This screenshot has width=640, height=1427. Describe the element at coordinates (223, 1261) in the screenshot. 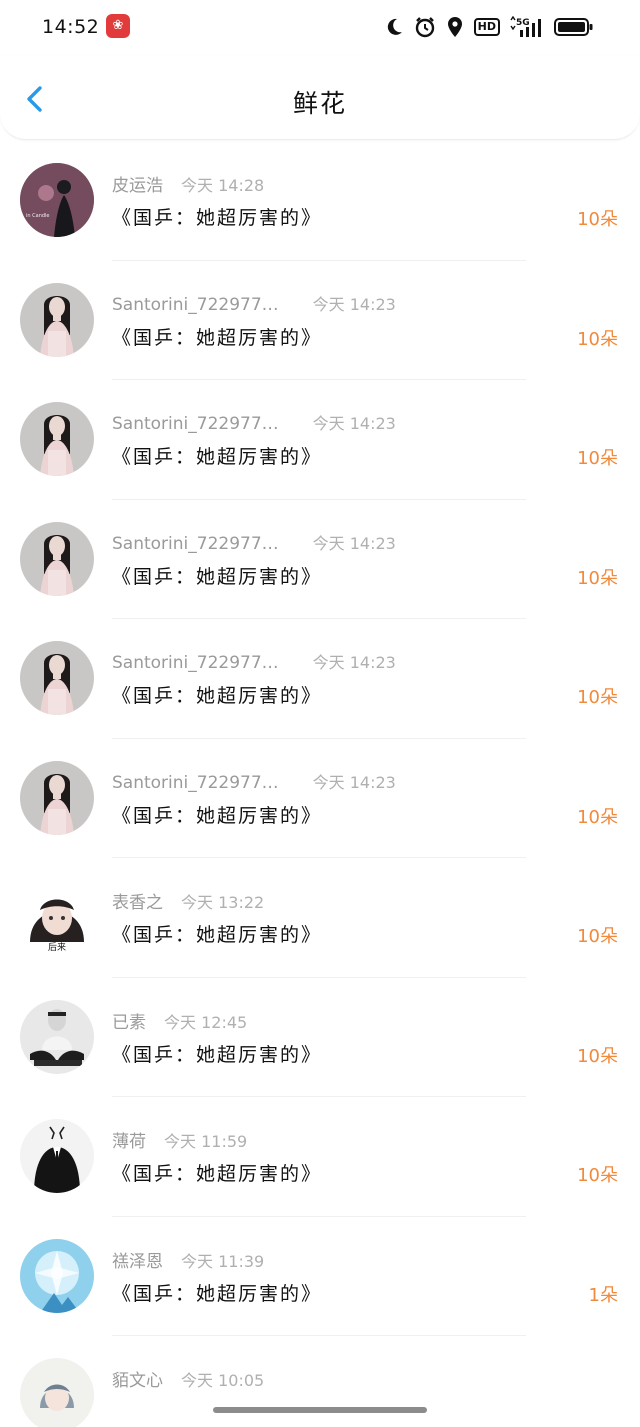

I see `post-time: 今天 11:39` at that location.